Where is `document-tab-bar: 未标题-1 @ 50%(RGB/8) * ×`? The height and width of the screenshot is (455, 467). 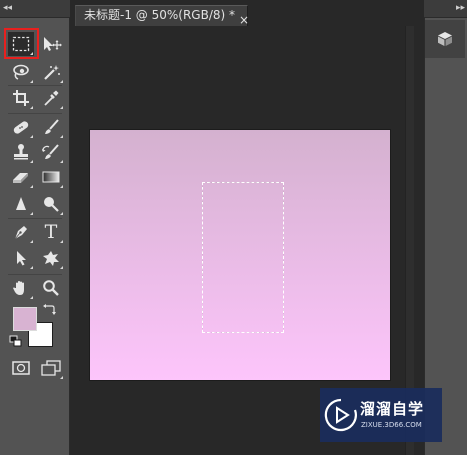 document-tab-bar: 未标题-1 @ 50%(RGB/8) * × is located at coordinates (242, 13).